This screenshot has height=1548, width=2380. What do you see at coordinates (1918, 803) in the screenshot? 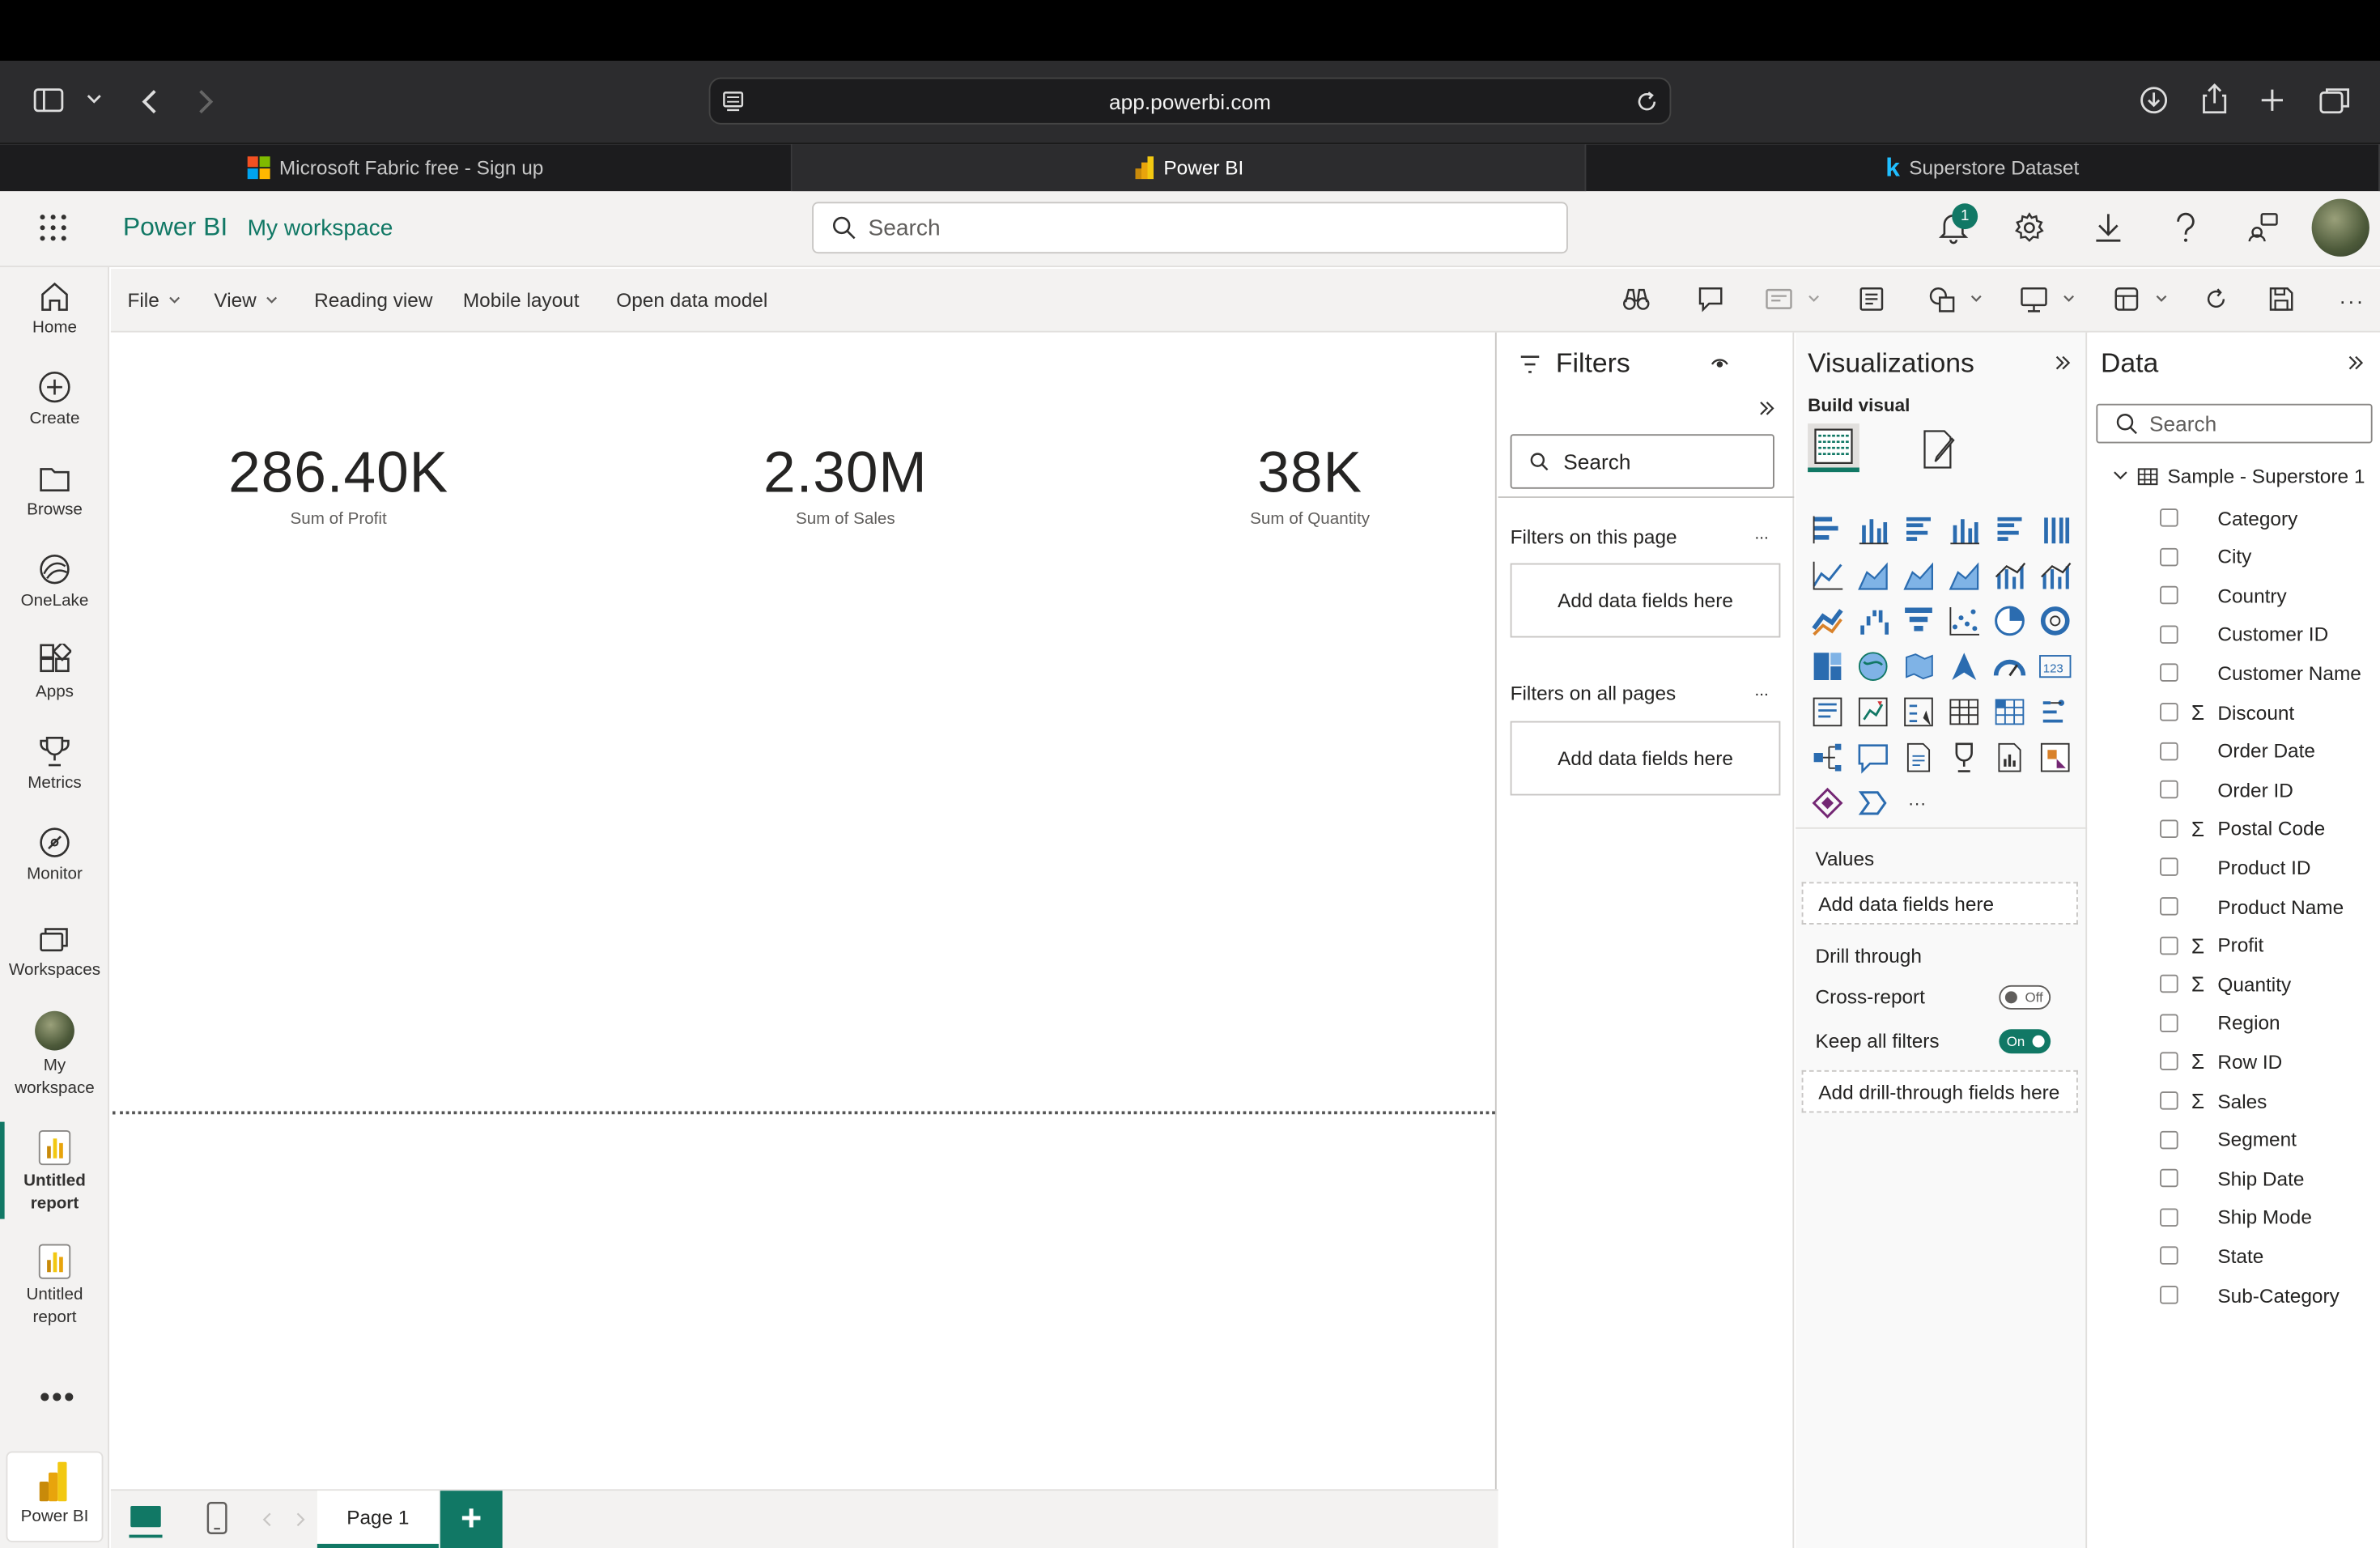
I see `more-visuals-icon: ···` at bounding box center [1918, 803].